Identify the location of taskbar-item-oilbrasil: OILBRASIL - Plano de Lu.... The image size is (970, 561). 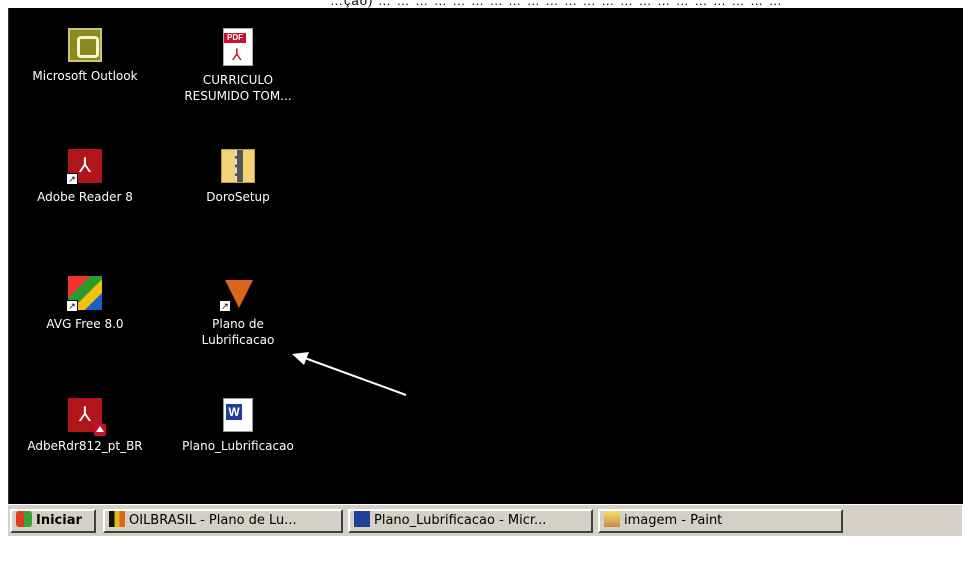
(223, 521).